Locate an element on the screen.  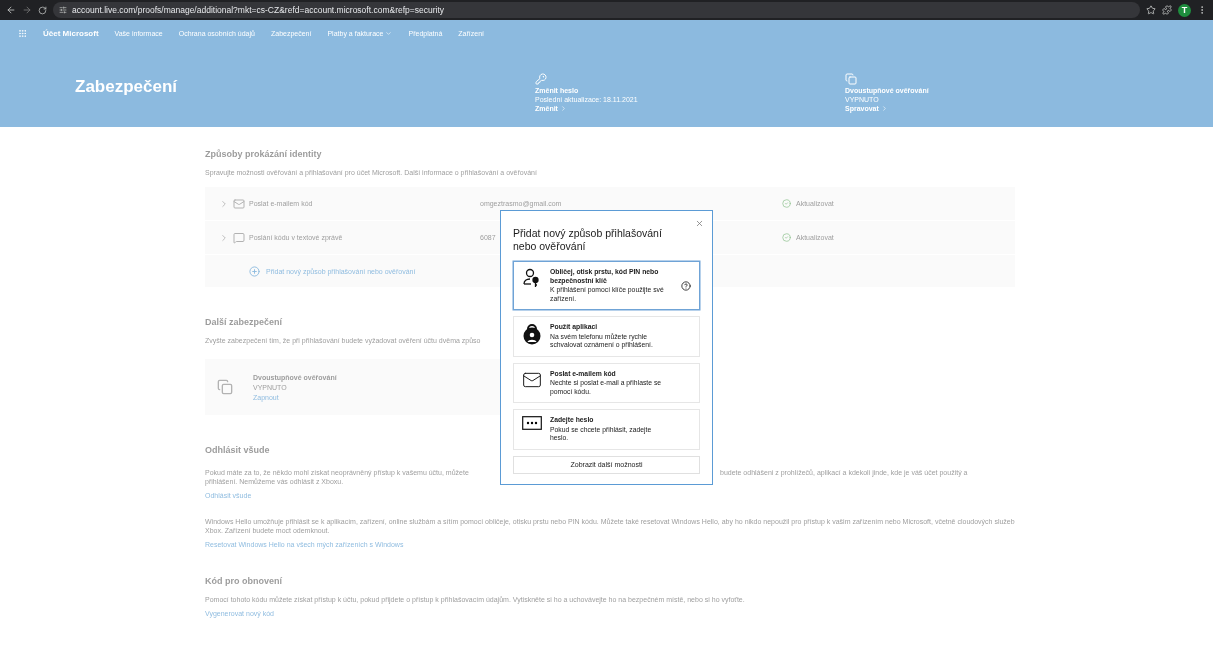
section-heading: Způsoby prokázání identity is located at coordinates (263, 154).